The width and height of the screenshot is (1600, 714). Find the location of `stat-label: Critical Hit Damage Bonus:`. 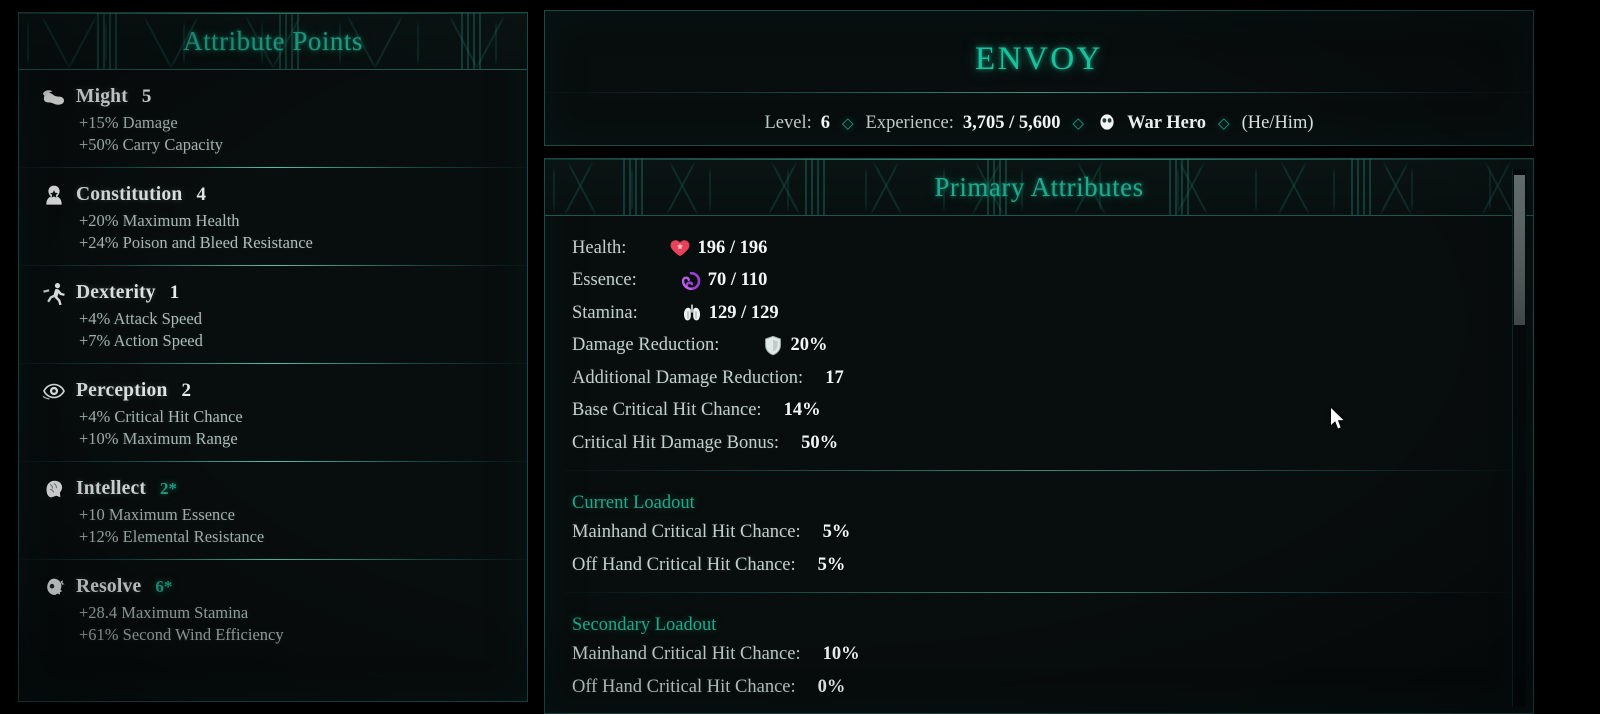

stat-label: Critical Hit Damage Bonus: is located at coordinates (676, 442).